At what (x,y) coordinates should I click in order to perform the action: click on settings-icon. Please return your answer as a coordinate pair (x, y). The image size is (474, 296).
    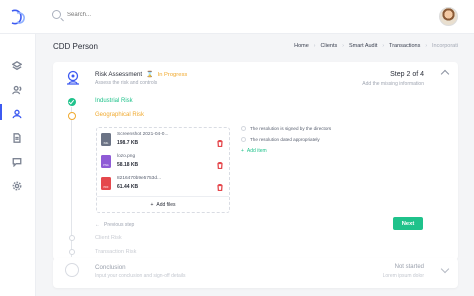
    Looking at the image, I should click on (17, 186).